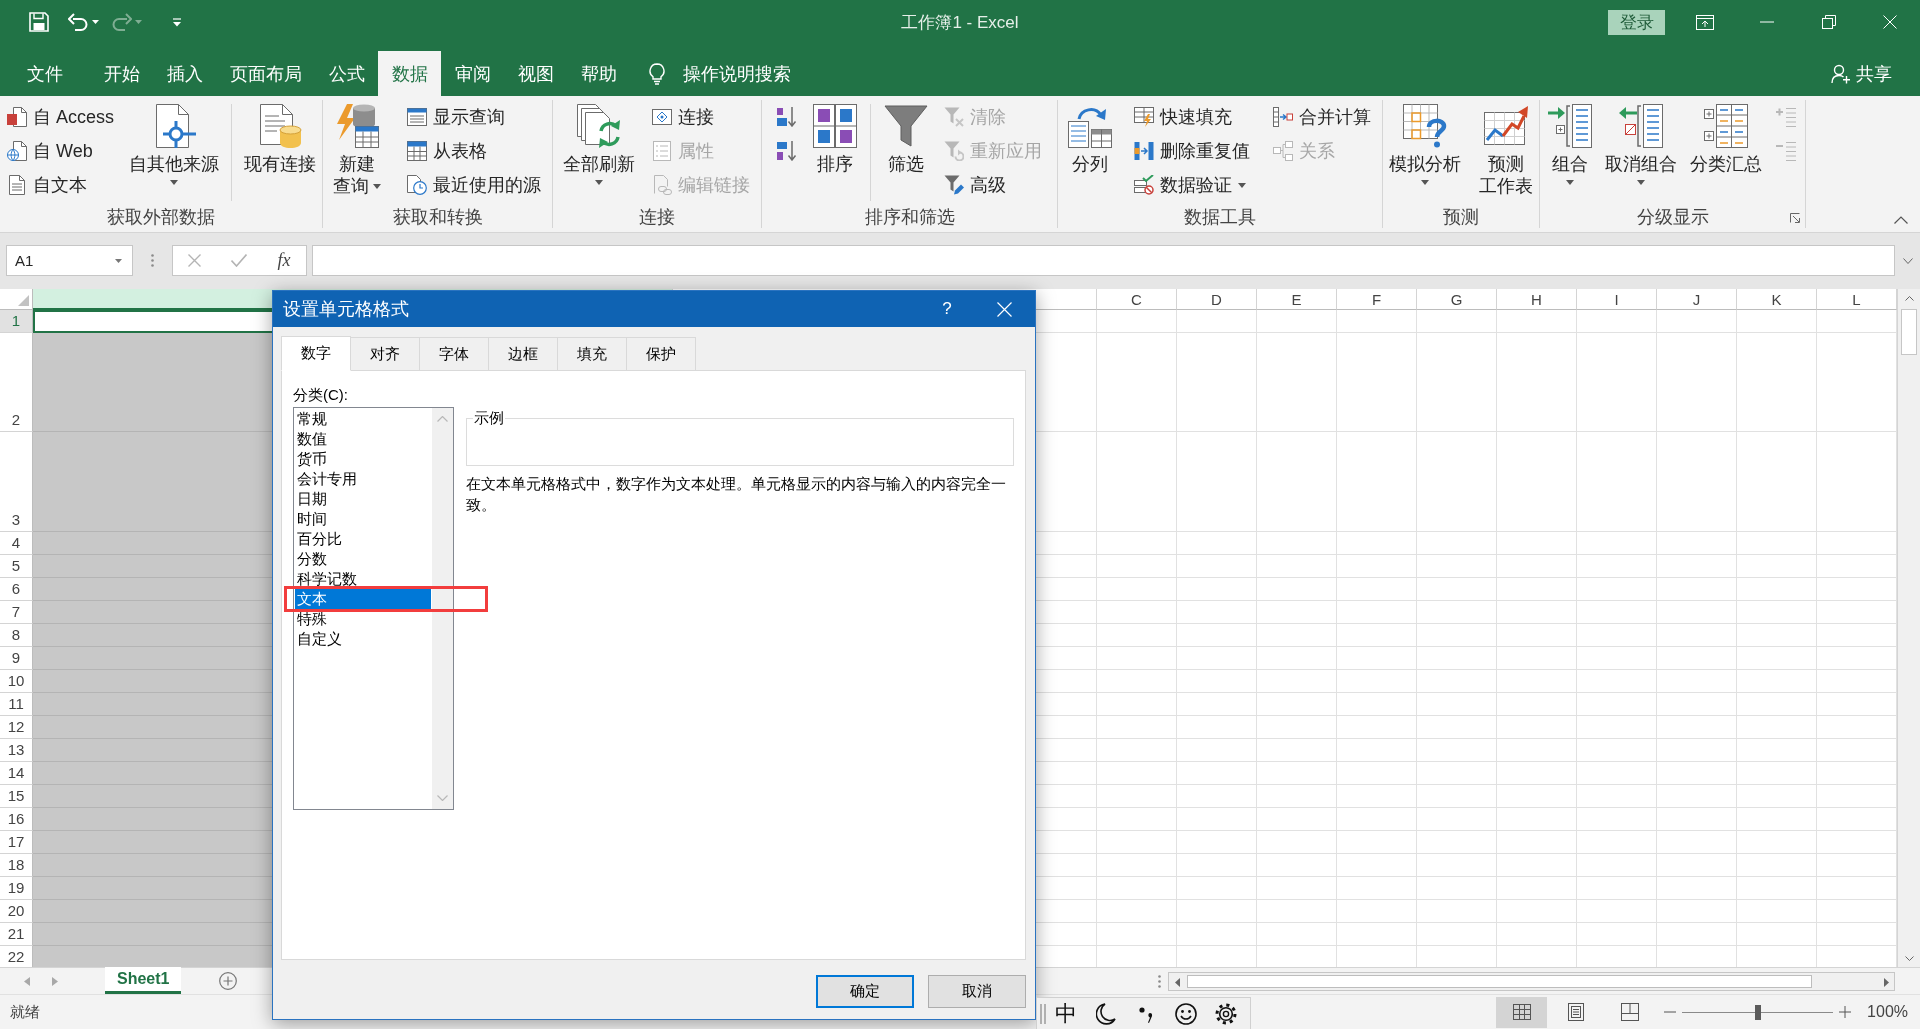  I want to click on row-header: 2, so click(16, 382).